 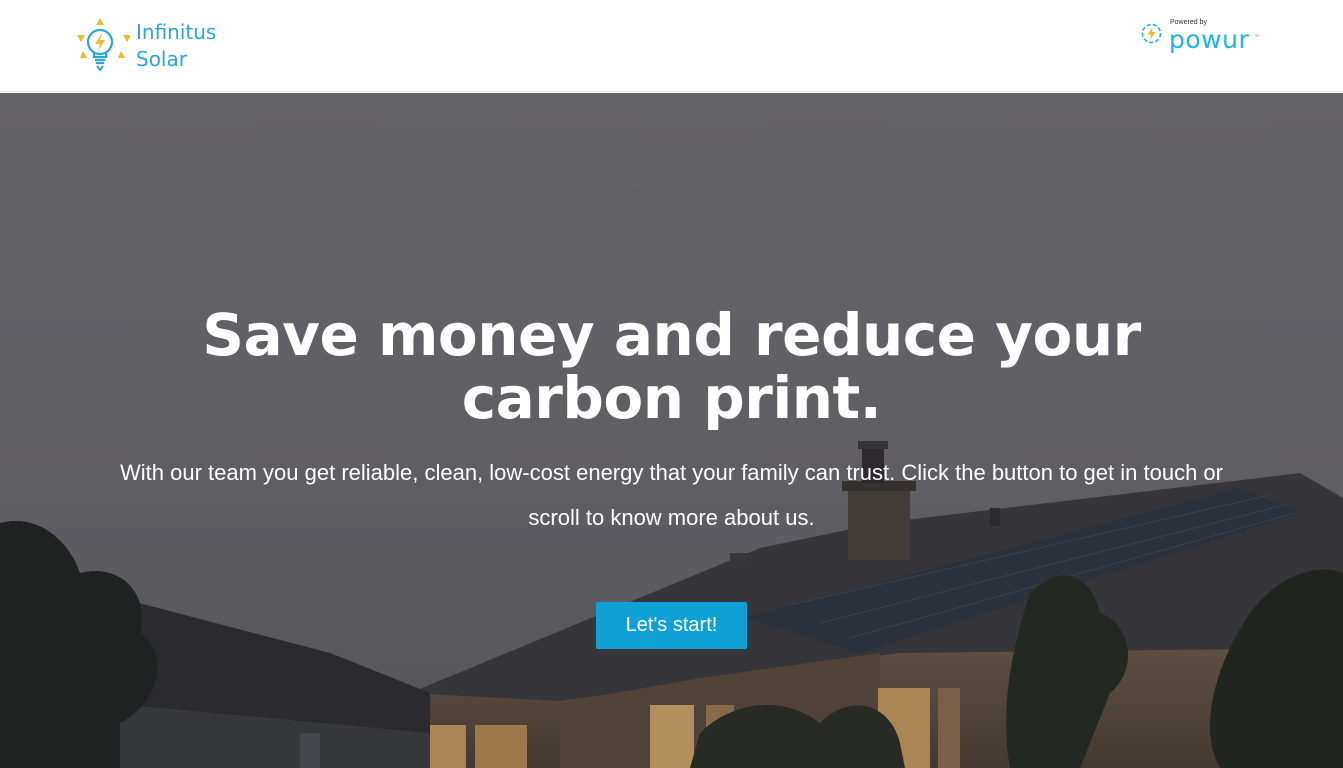 I want to click on trademark-symbol: ™, so click(x=1256, y=37).